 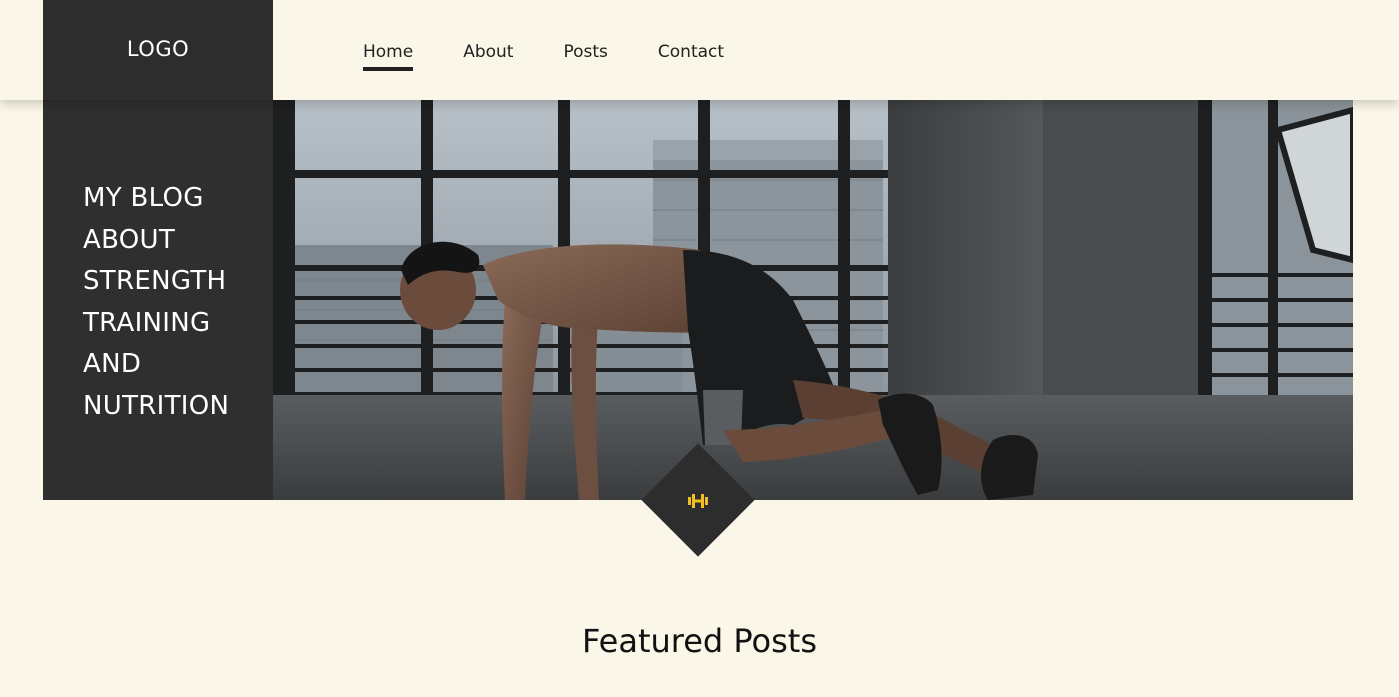 What do you see at coordinates (585, 56) in the screenshot?
I see `nav-posts: Posts` at bounding box center [585, 56].